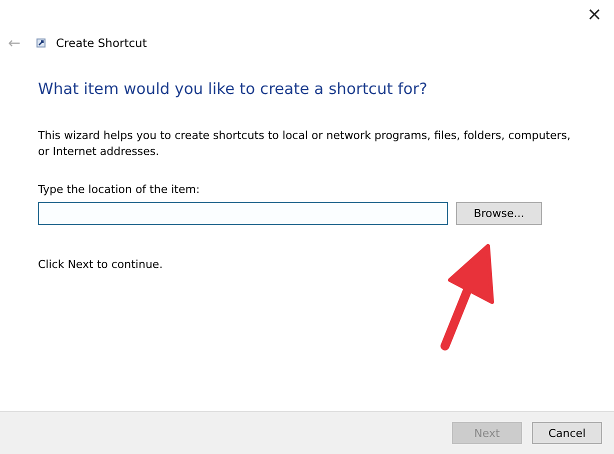 The height and width of the screenshot is (454, 614). Describe the element at coordinates (41, 43) in the screenshot. I see `shortcut-icon` at that location.